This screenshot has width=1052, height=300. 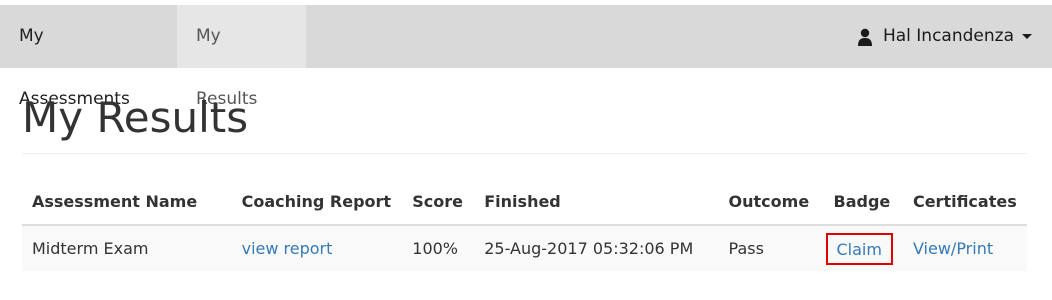 I want to click on user-menu-dropdown: Hal Incandenza, so click(x=944, y=36).